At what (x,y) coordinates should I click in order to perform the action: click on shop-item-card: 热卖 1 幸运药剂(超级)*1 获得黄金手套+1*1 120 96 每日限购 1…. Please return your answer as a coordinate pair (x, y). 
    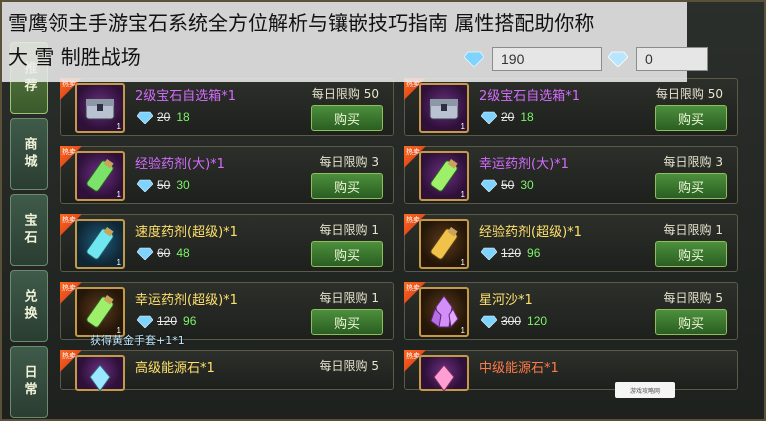
    Looking at the image, I should click on (227, 314).